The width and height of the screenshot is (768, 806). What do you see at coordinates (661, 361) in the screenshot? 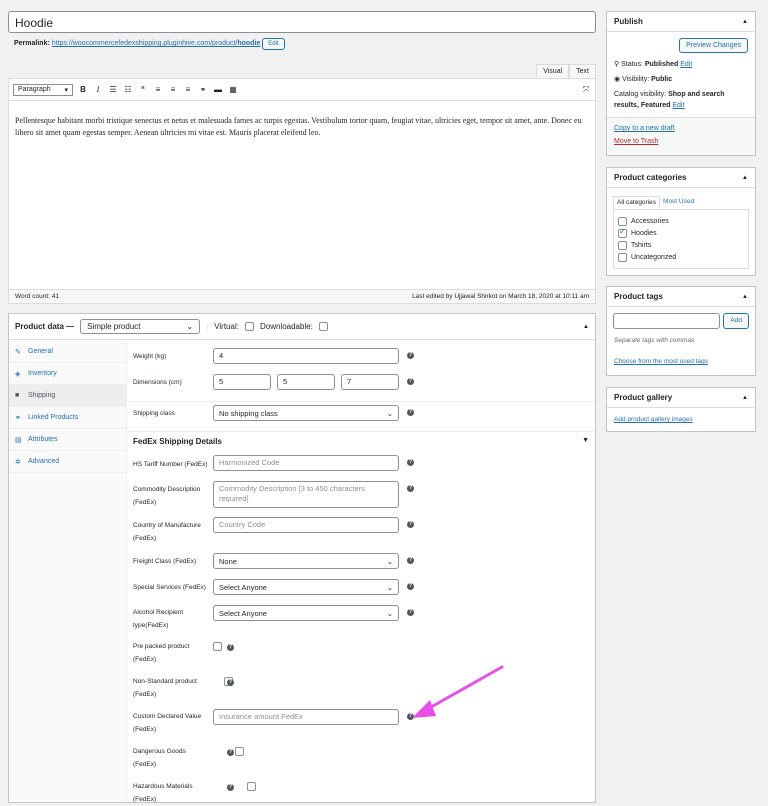
I see `choose-tags-link: Choose from the most used tags` at bounding box center [661, 361].